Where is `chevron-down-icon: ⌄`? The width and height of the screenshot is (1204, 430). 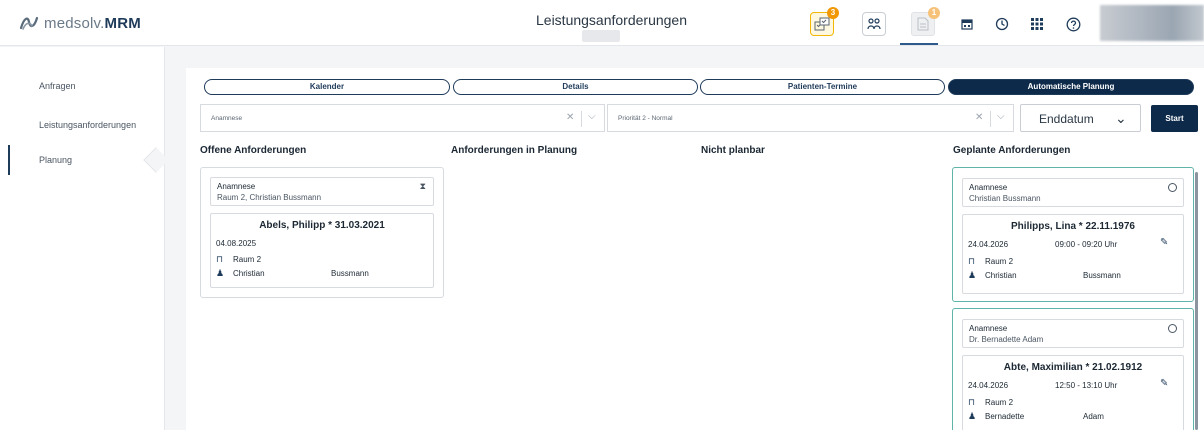
chevron-down-icon: ⌄ is located at coordinates (1121, 118).